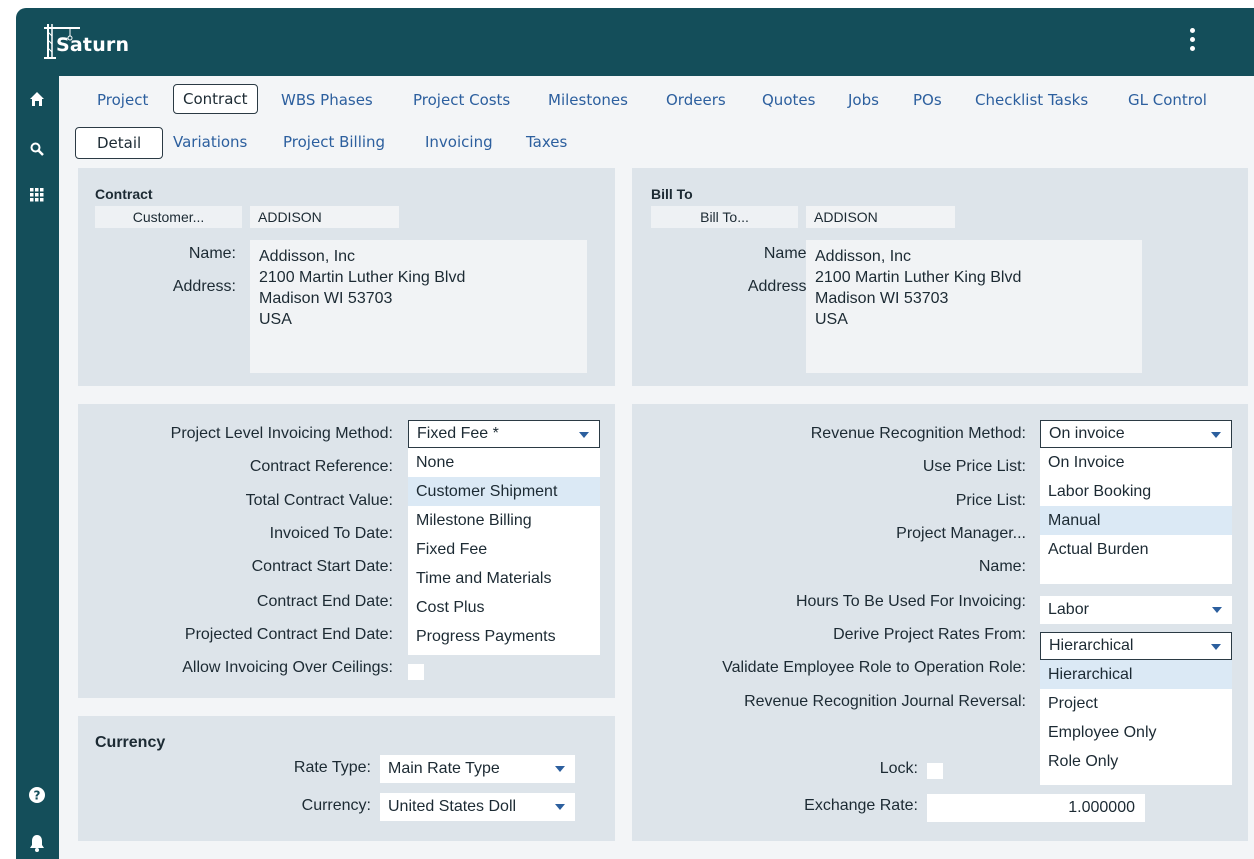  I want to click on currency-select: United States Doll, so click(477, 807).